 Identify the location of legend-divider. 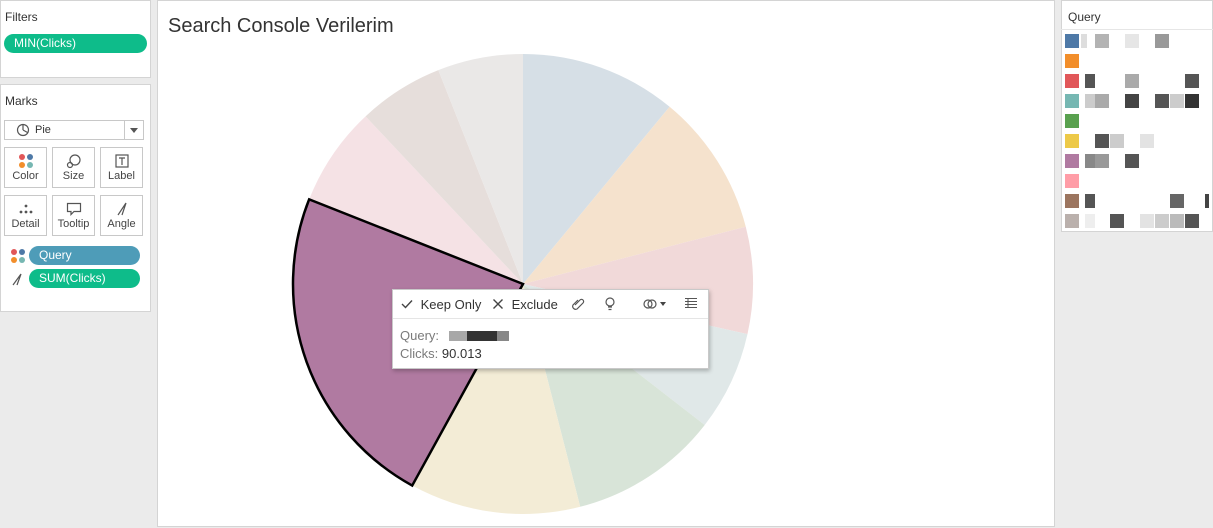
(1137, 29).